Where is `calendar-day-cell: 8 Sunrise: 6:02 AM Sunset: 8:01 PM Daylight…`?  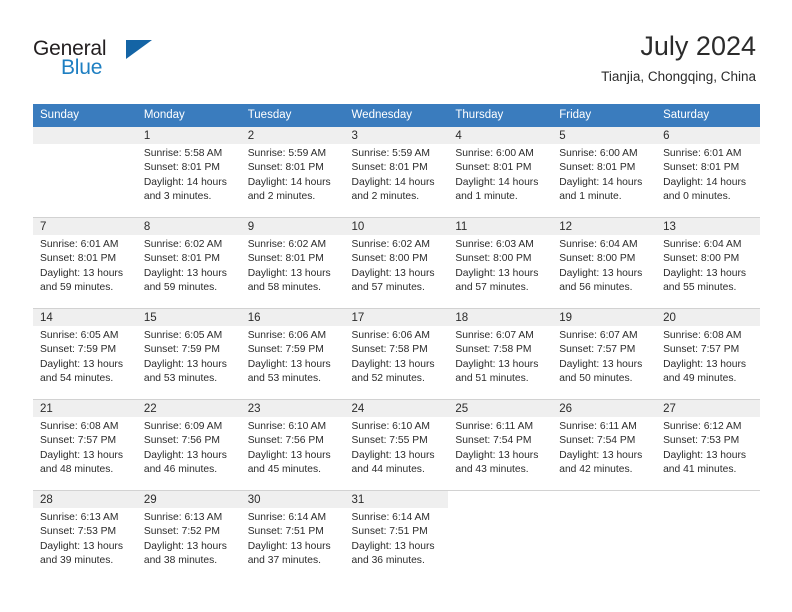
calendar-day-cell: 8 Sunrise: 6:02 AM Sunset: 8:01 PM Daylight… is located at coordinates (188, 263).